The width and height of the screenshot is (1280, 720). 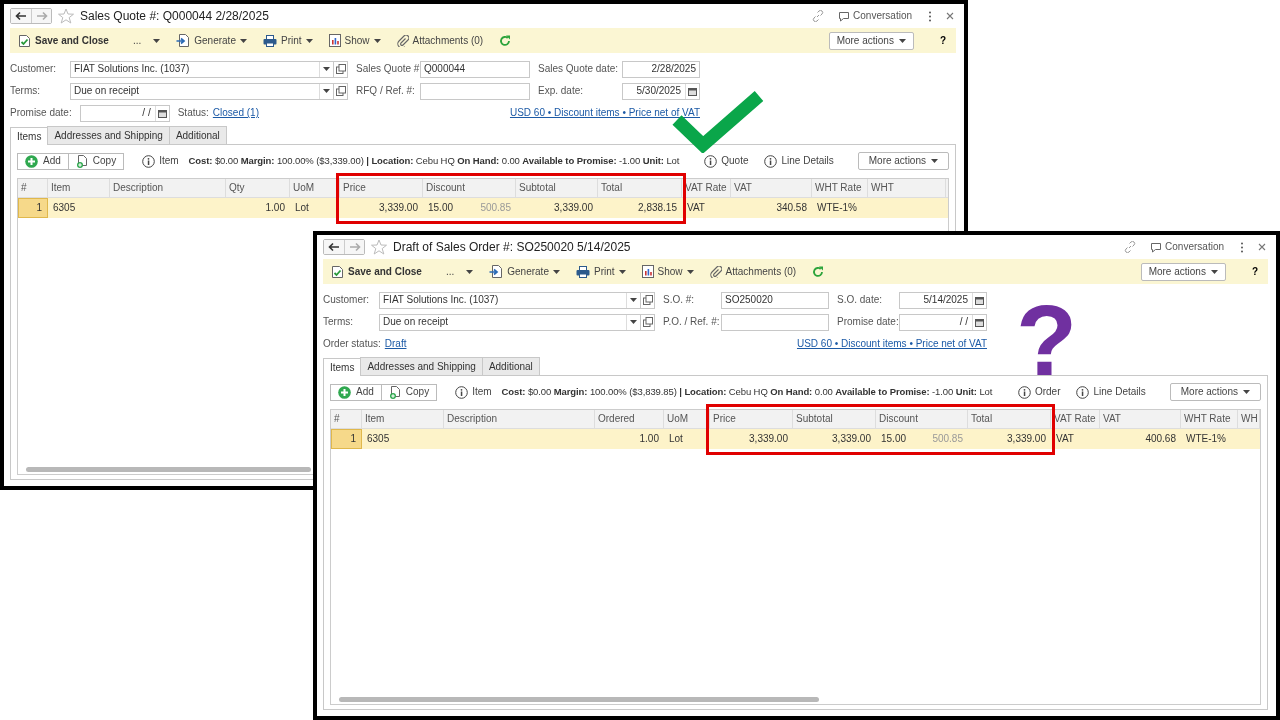 I want to click on text-field: SO250020, so click(x=775, y=300).